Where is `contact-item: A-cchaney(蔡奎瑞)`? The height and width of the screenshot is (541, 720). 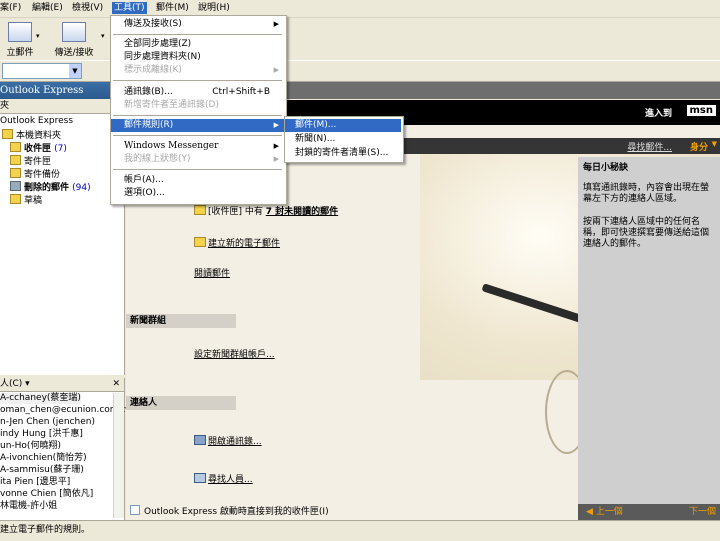 contact-item: A-cchaney(蔡奎瑞) is located at coordinates (40, 398).